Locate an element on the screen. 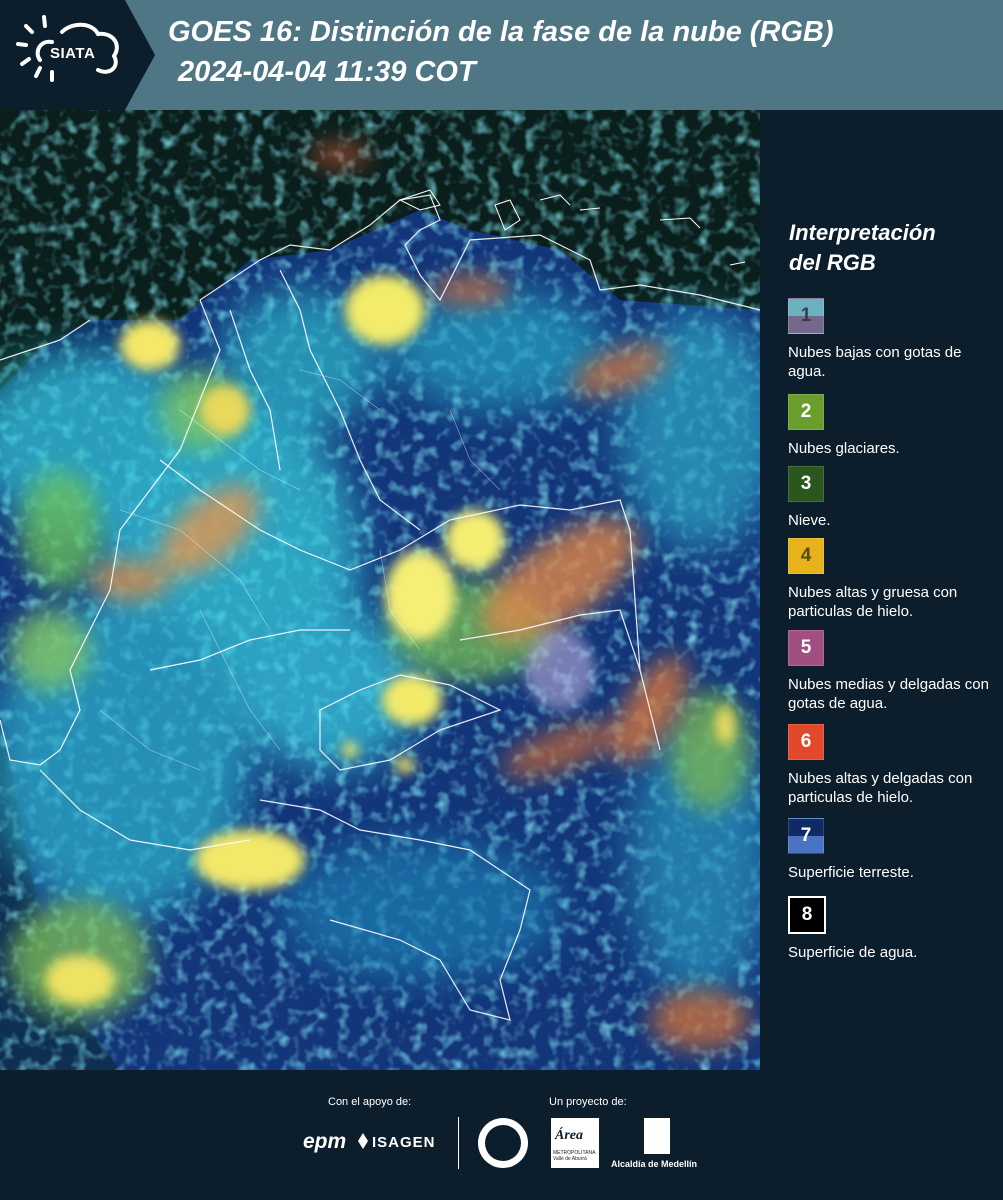 This screenshot has width=1003, height=1200. legend-item-7: 7 Superficie terreste. is located at coordinates (893, 850).